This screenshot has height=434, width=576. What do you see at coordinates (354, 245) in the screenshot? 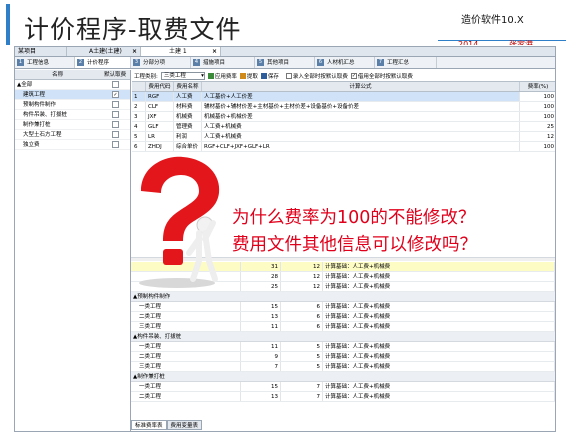
I see `question-line-2: 费用文件其他信息可以修改吗？` at bounding box center [354, 245].